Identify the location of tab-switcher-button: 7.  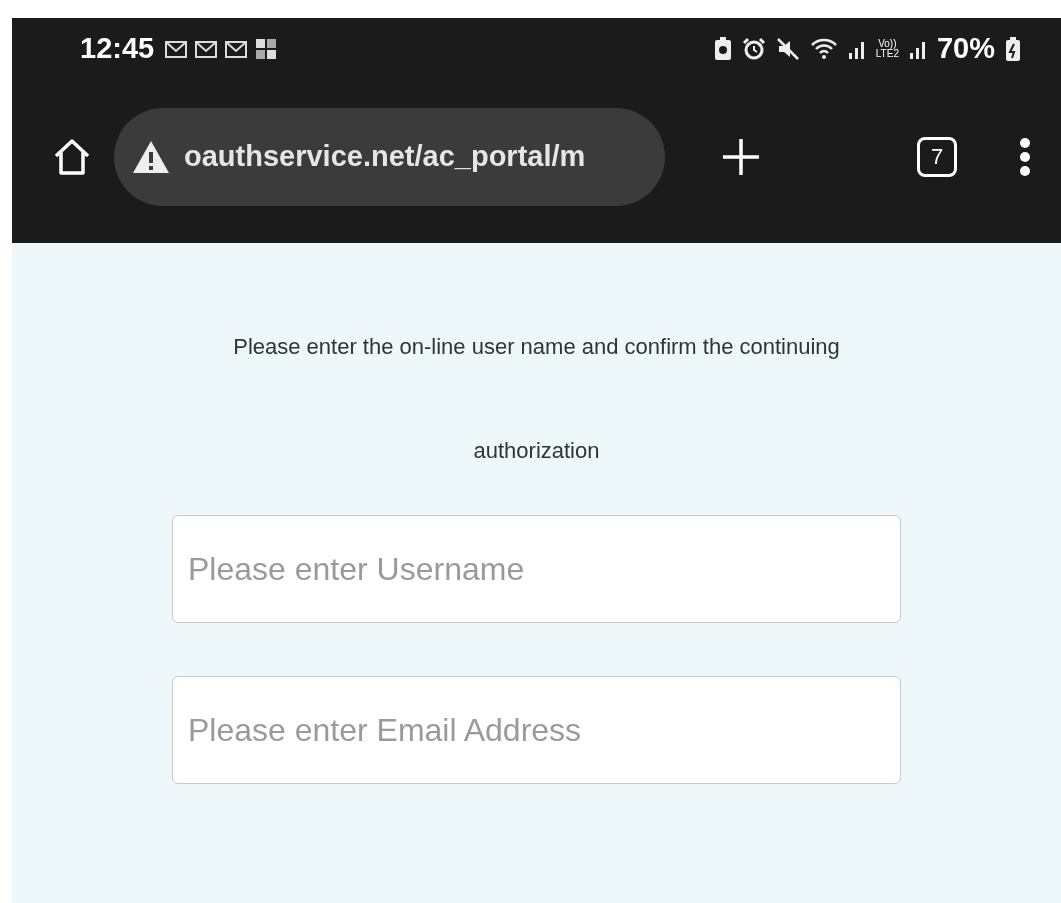
(937, 156).